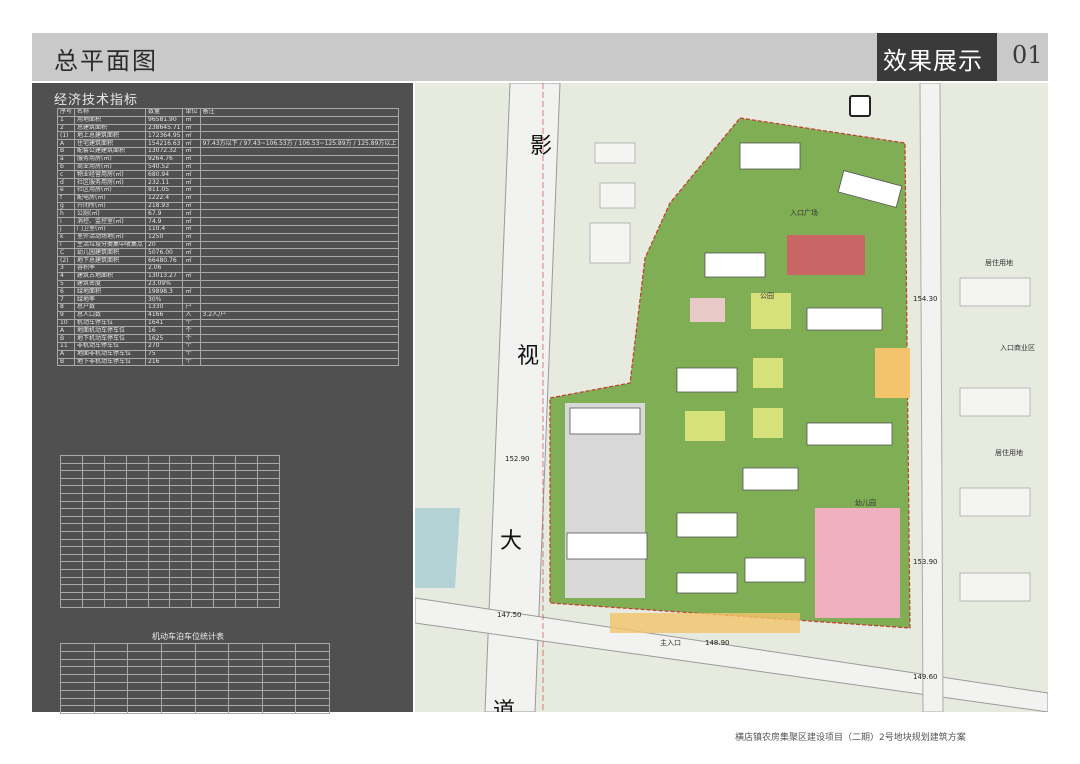 The width and height of the screenshot is (1080, 764). I want to click on table-cell: 216, so click(164, 362).